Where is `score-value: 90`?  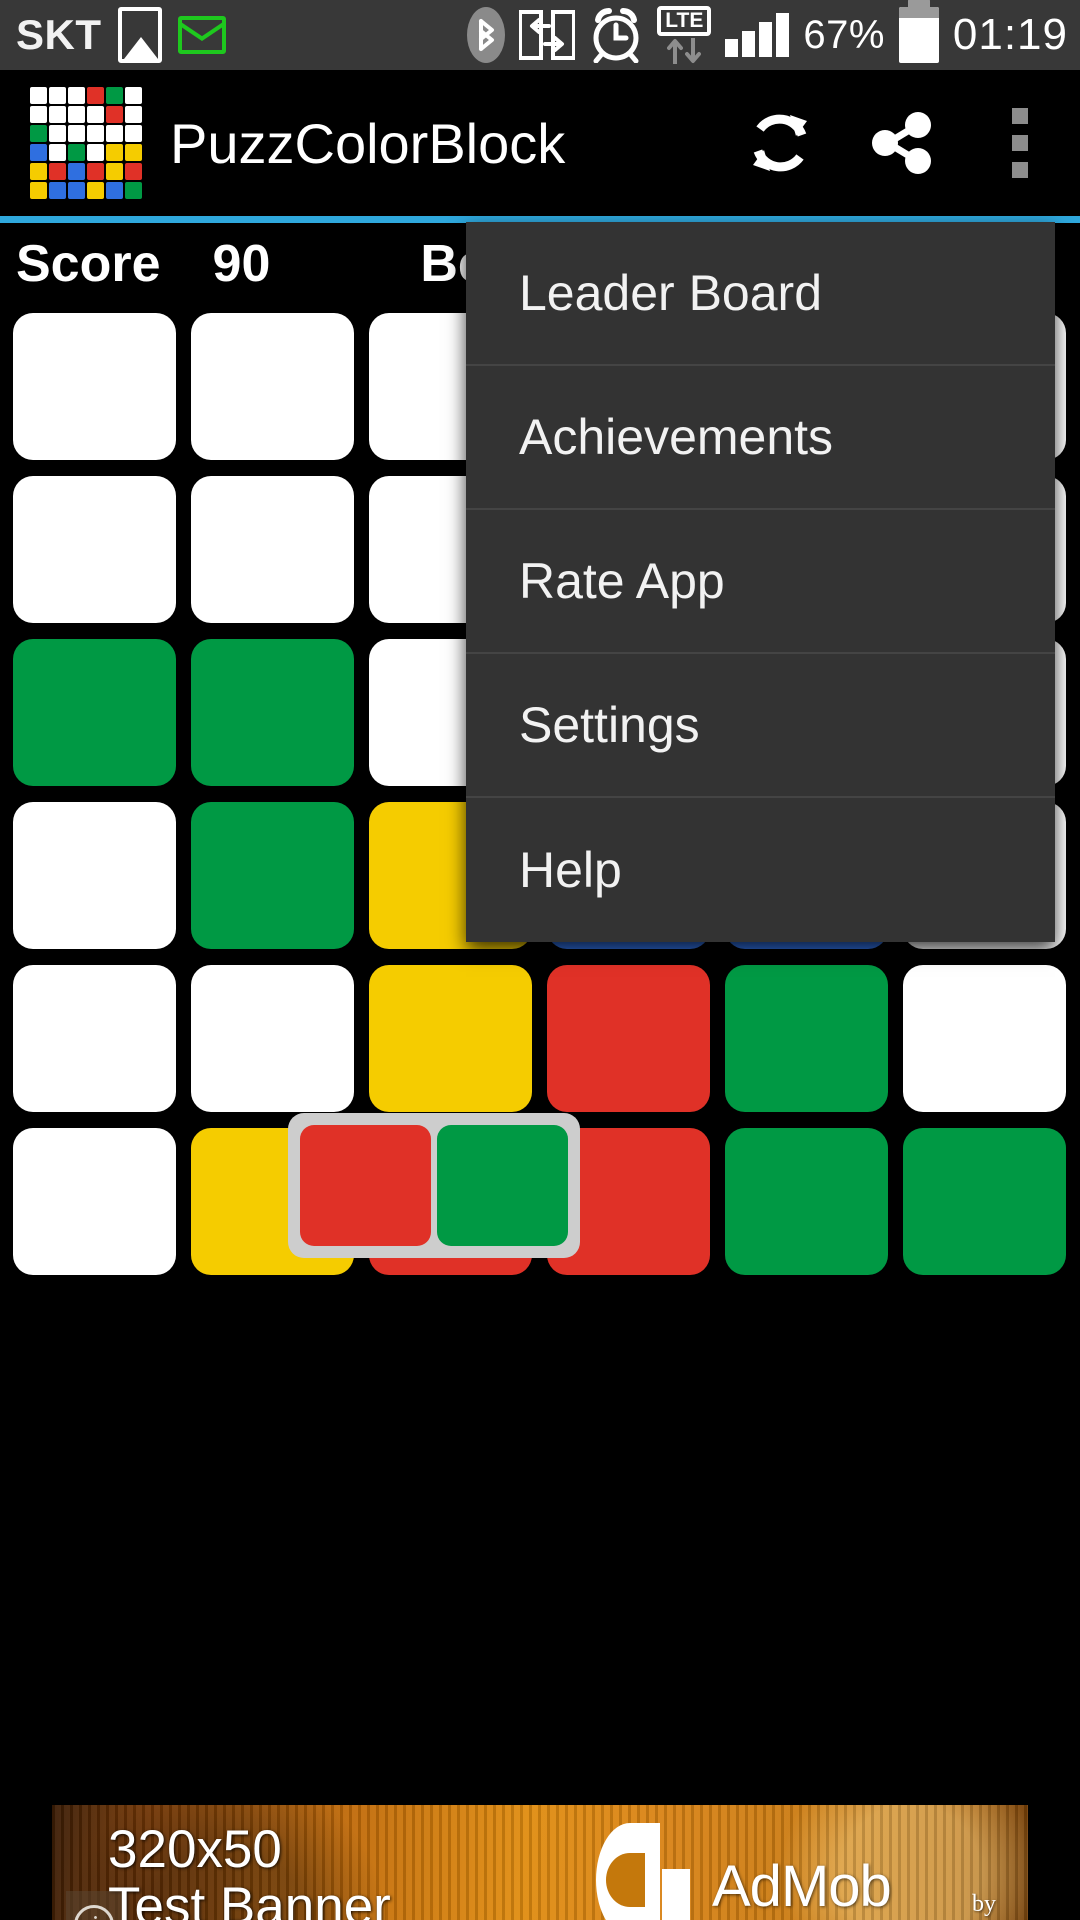
score-value: 90 is located at coordinates (241, 264).